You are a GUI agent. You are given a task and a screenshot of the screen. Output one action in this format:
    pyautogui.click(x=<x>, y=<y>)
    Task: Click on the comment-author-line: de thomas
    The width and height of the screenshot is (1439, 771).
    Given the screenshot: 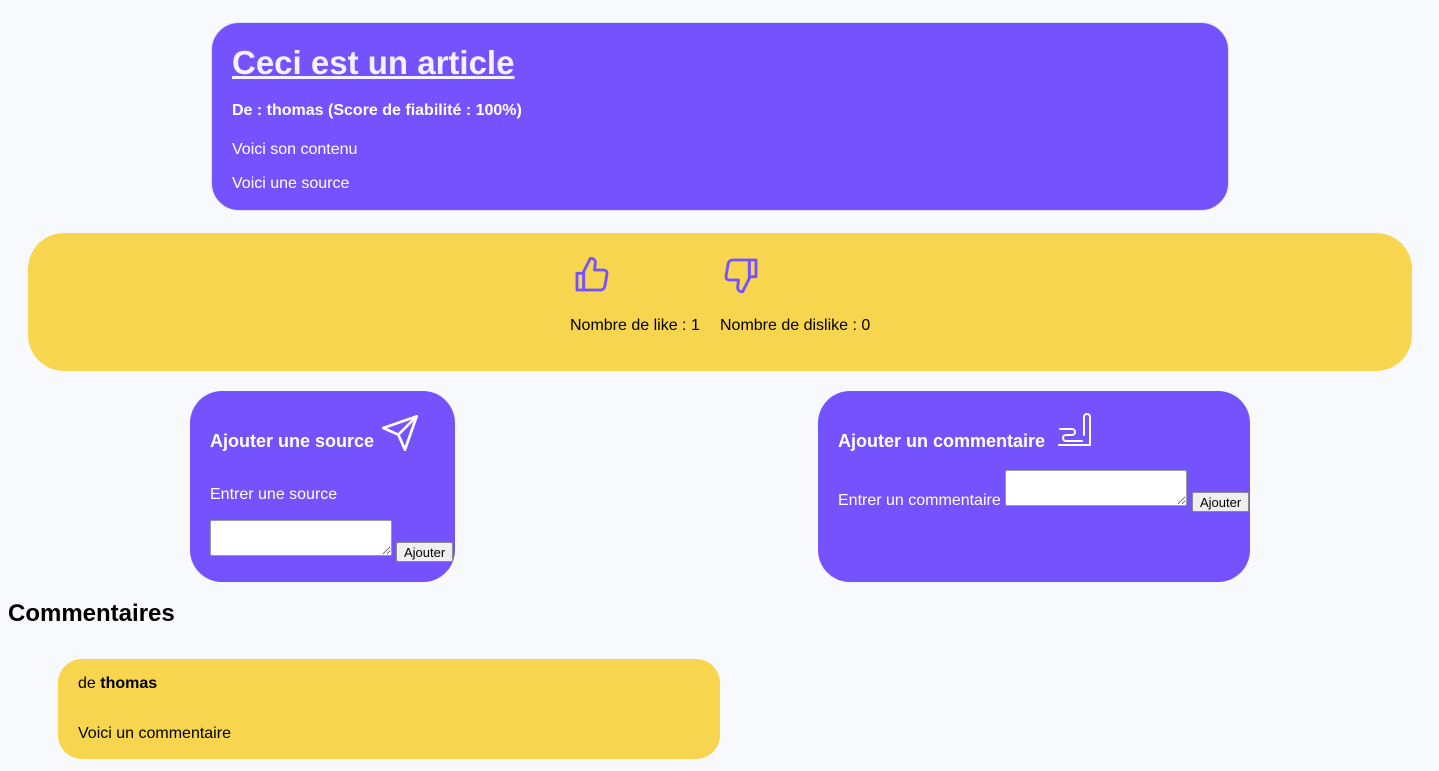 What is the action you would take?
    pyautogui.click(x=389, y=684)
    